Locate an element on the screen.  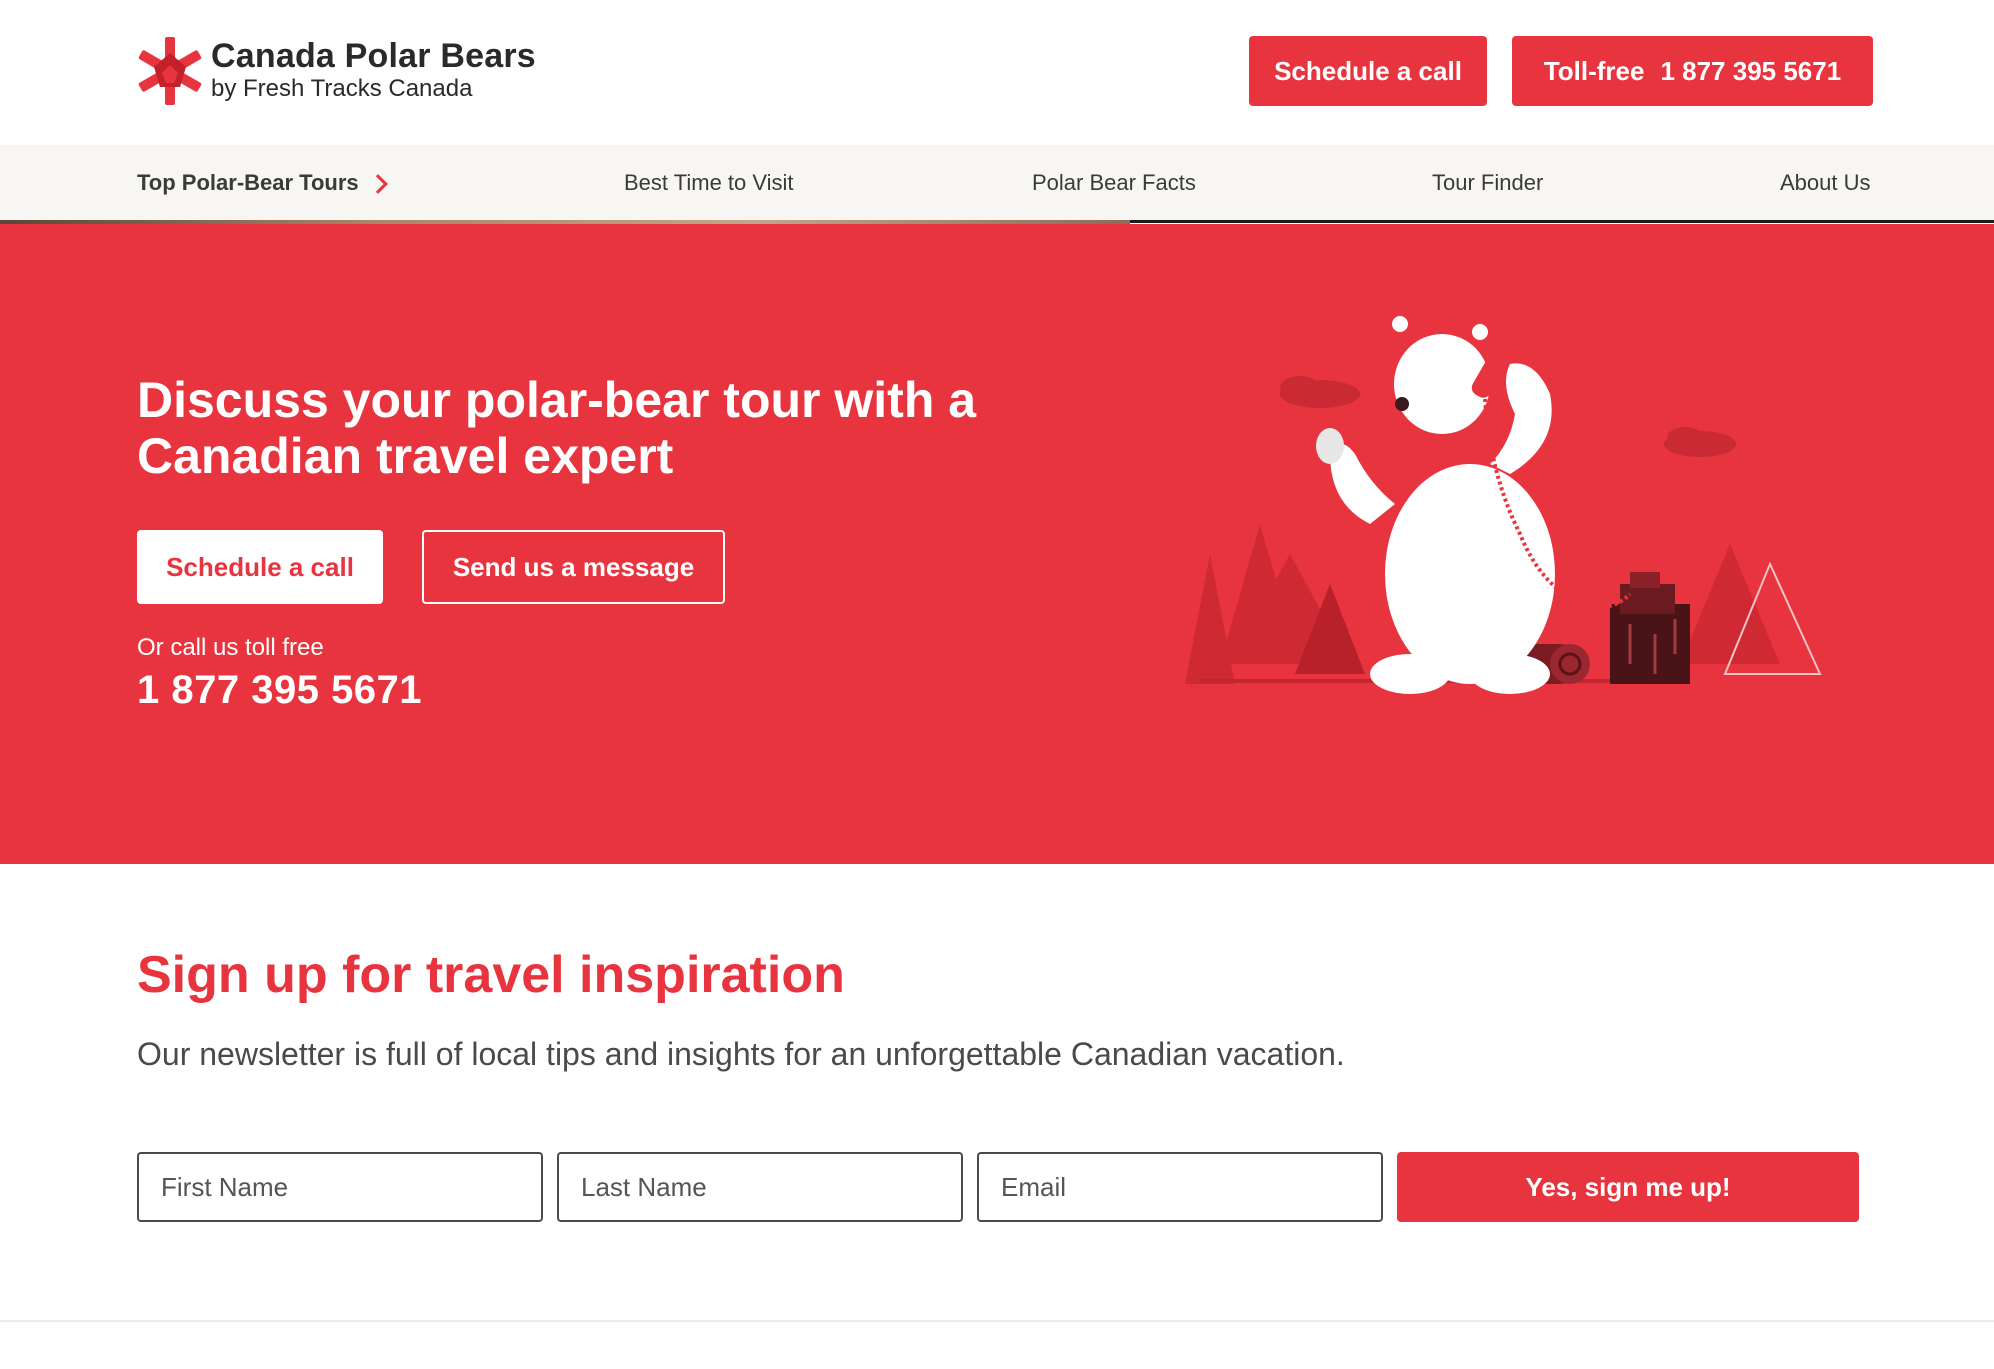
nav-item-polar-bear-facts: Polar Bear Facts is located at coordinates (1114, 182).